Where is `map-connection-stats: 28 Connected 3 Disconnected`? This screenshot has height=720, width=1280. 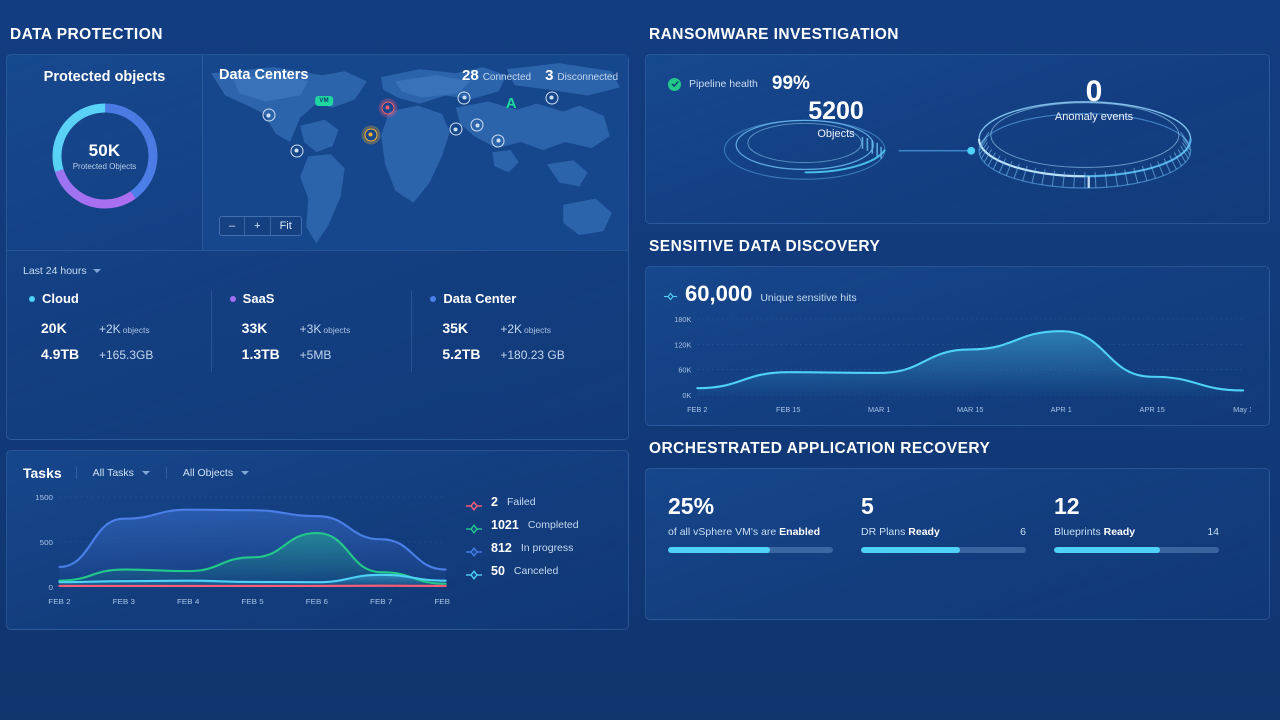 map-connection-stats: 28 Connected 3 Disconnected is located at coordinates (540, 76).